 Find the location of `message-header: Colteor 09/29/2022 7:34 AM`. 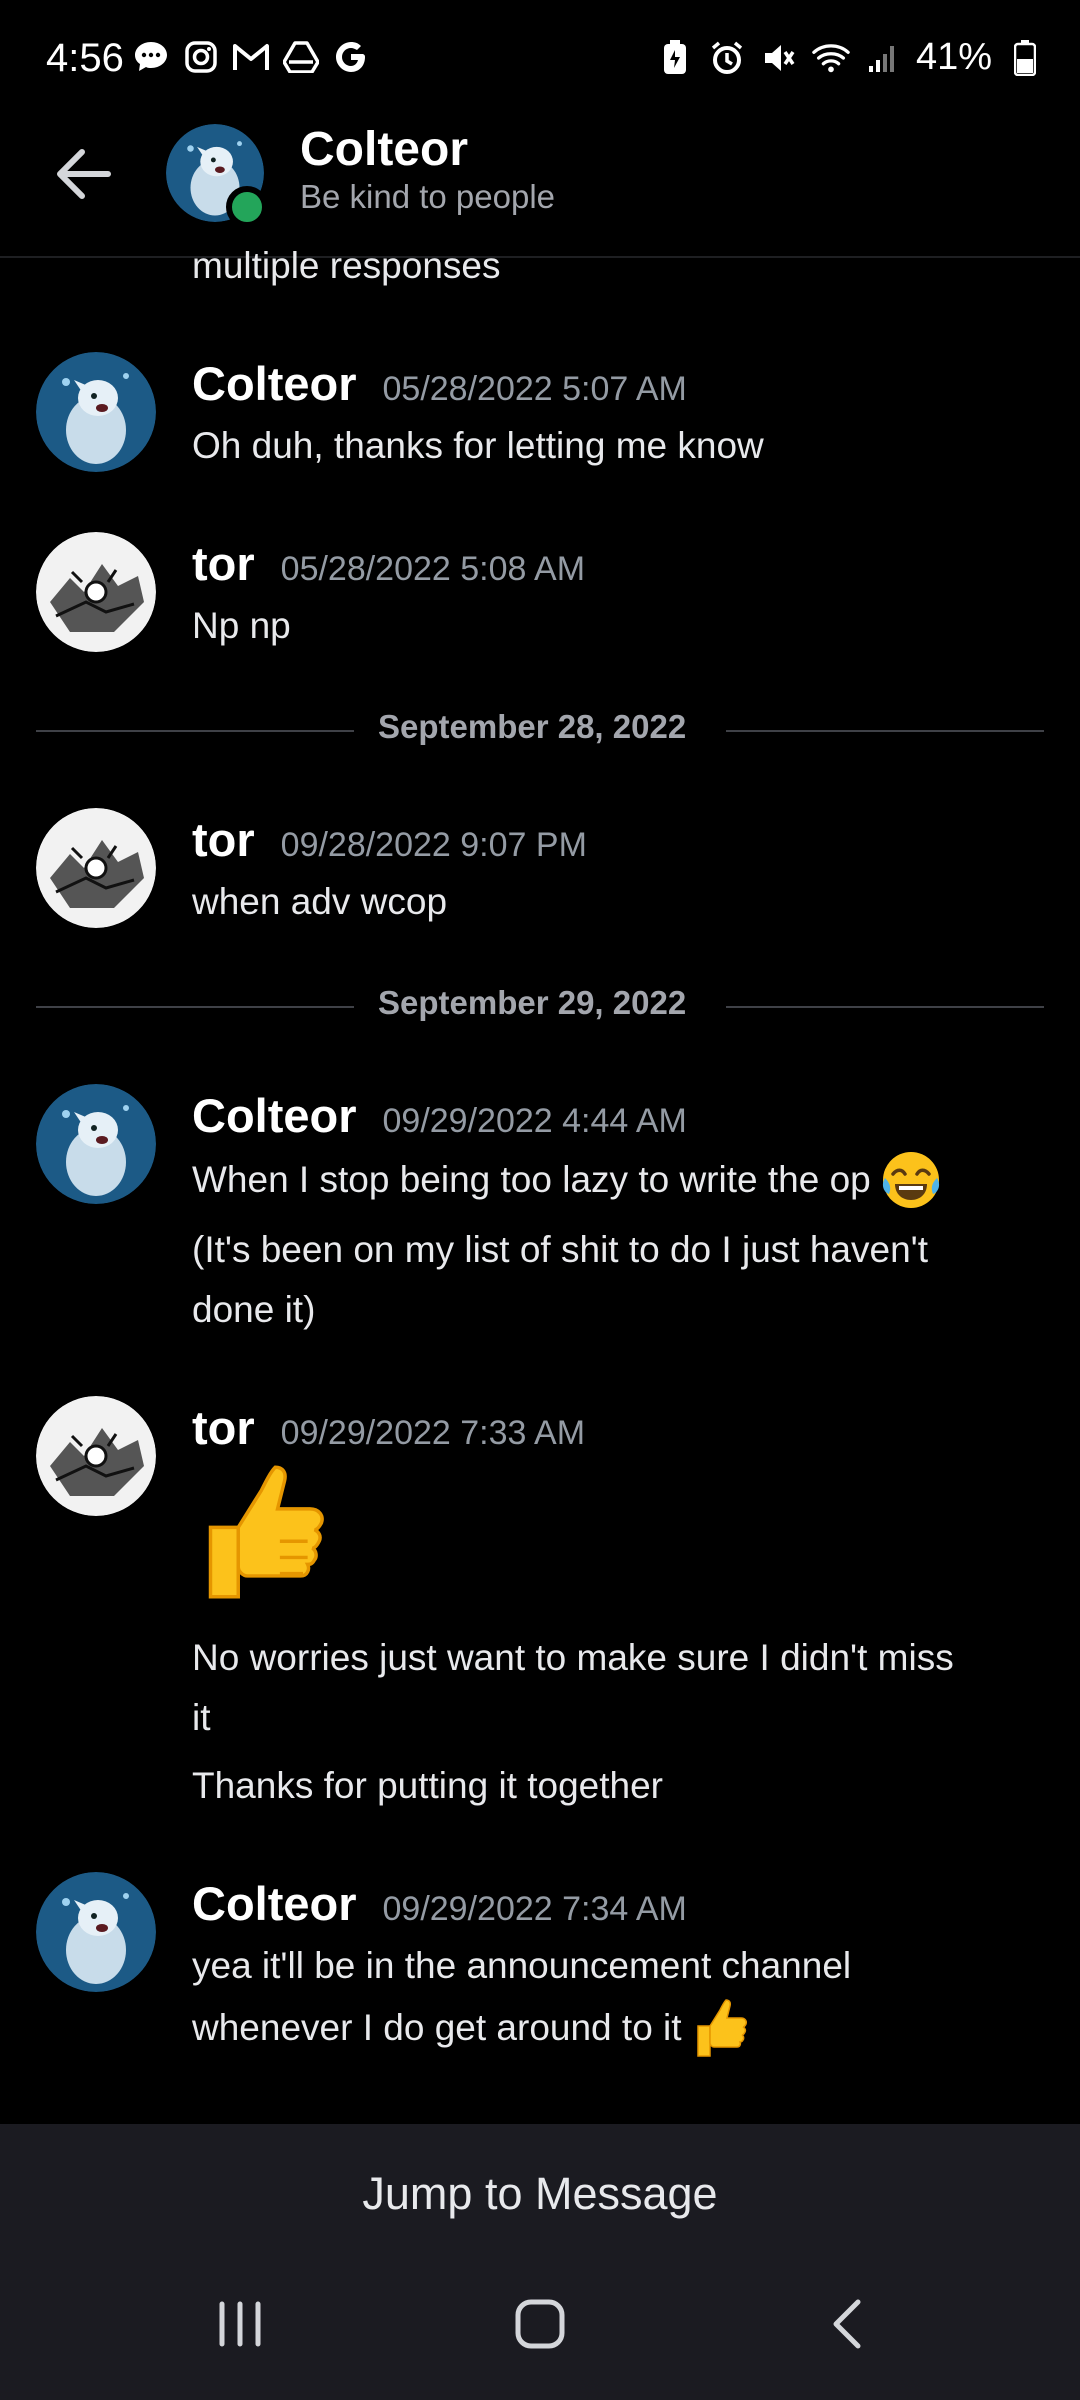

message-header: Colteor 09/29/2022 7:34 AM is located at coordinates (439, 1903).